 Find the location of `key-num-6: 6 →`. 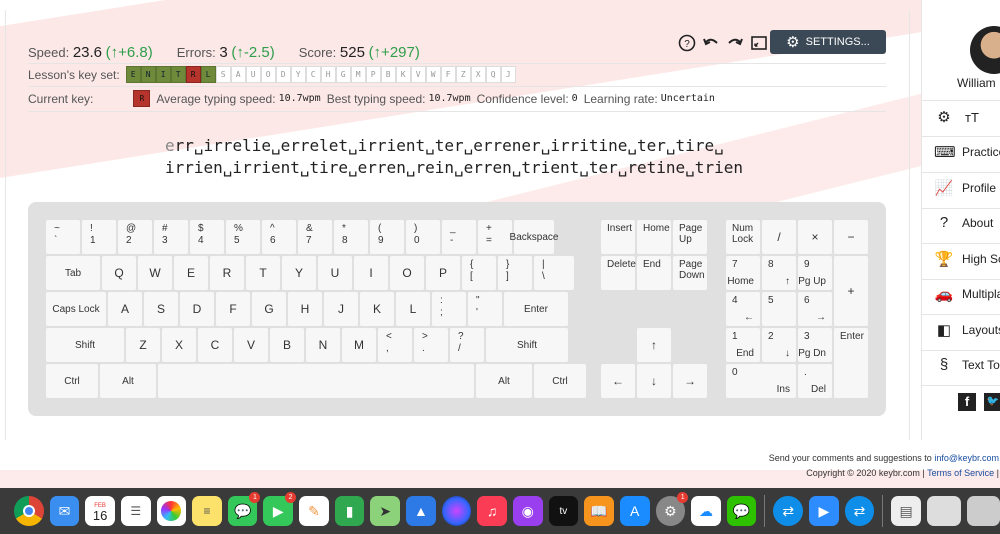

key-num-6: 6 → is located at coordinates (815, 309).